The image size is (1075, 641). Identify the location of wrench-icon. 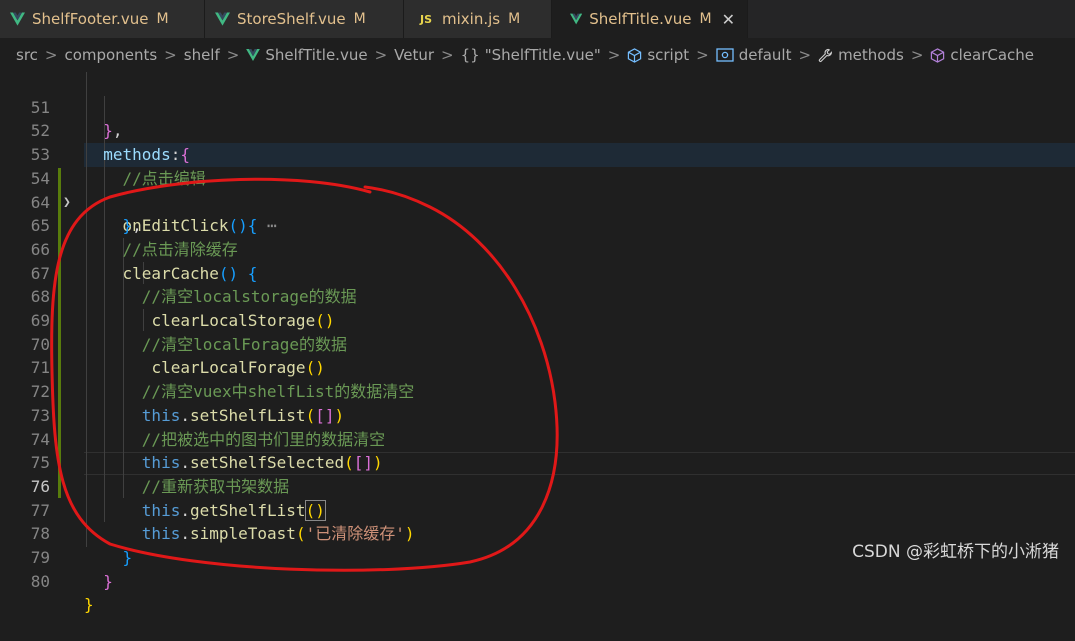
(825, 55).